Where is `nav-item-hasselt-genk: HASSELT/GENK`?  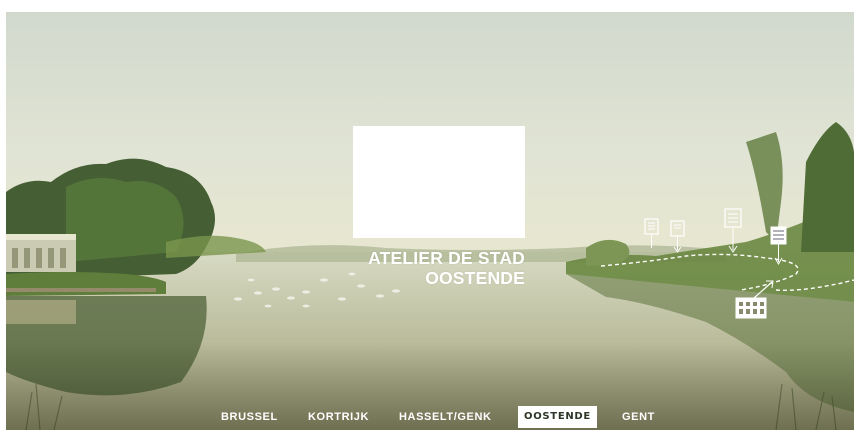 nav-item-hasselt-genk: HASSELT/GENK is located at coordinates (445, 417).